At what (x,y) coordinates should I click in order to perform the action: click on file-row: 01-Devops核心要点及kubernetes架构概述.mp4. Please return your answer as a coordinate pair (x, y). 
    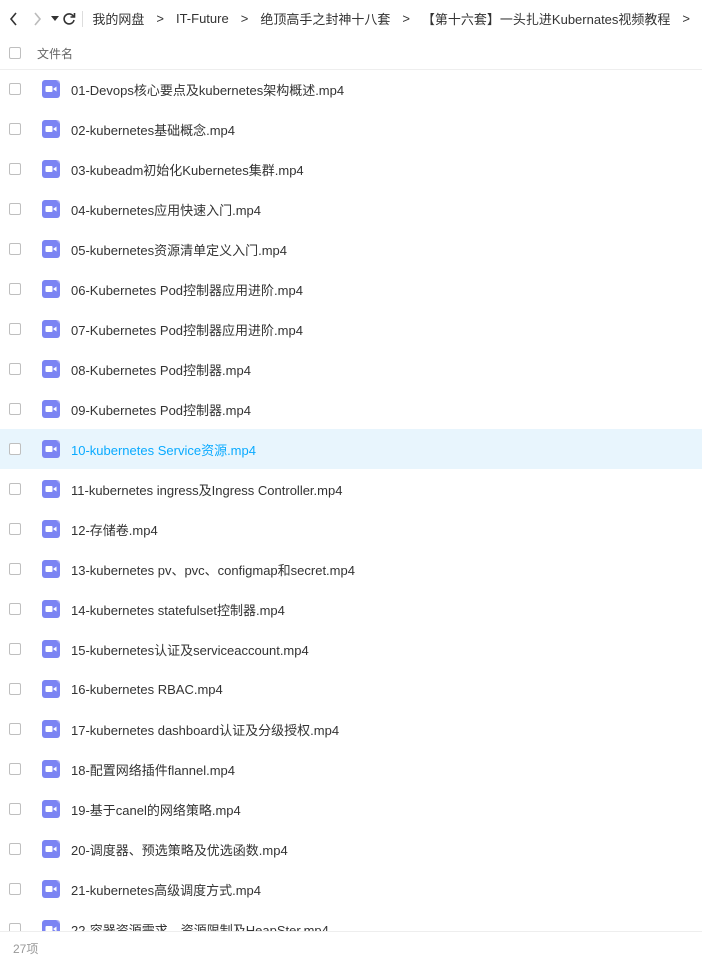
    Looking at the image, I should click on (351, 89).